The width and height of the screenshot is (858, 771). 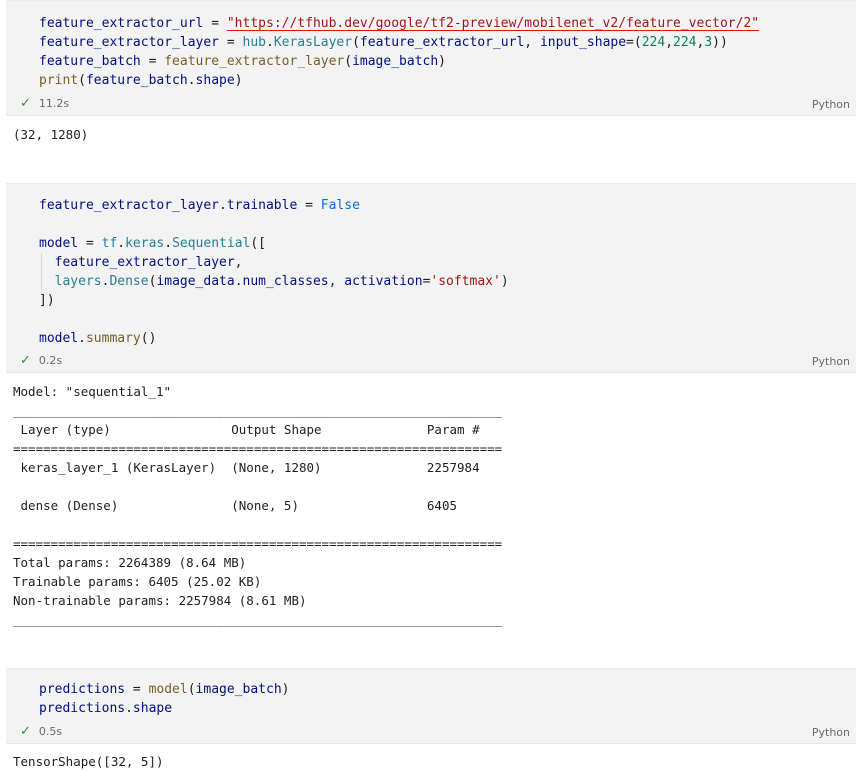 I want to click on code-token: keras, so click(x=145, y=243).